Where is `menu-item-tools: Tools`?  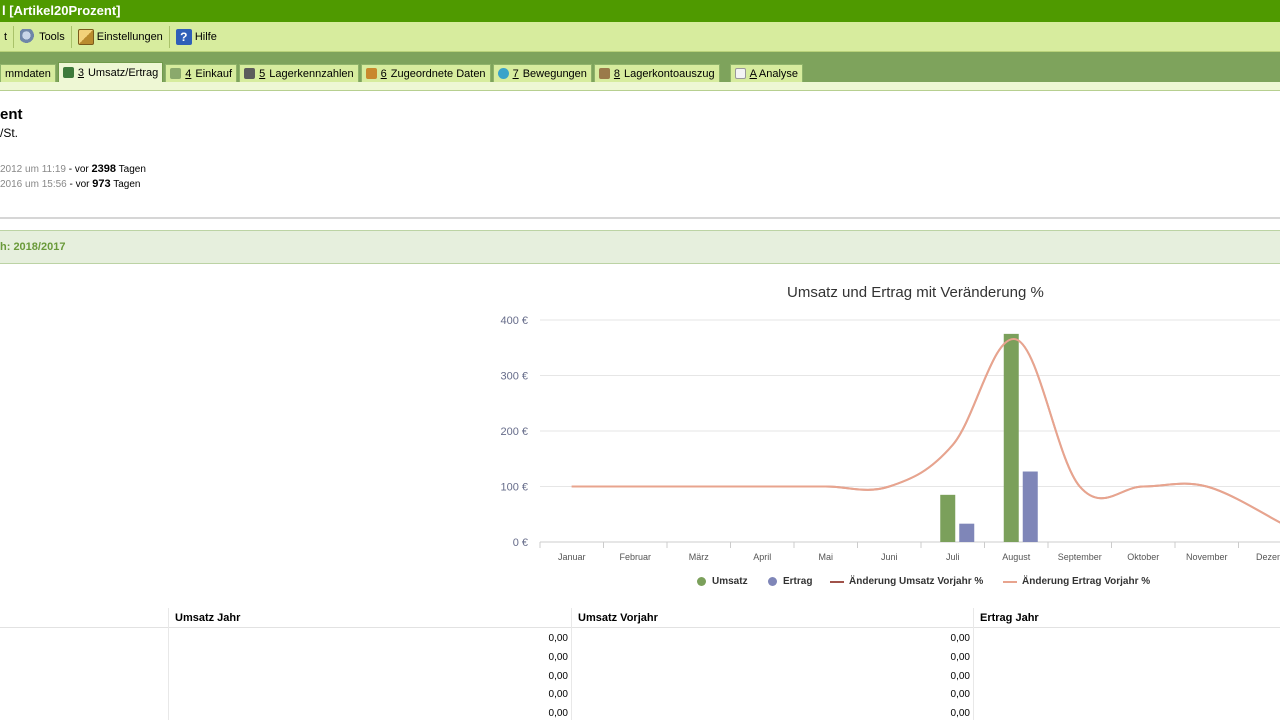 menu-item-tools: Tools is located at coordinates (42, 37).